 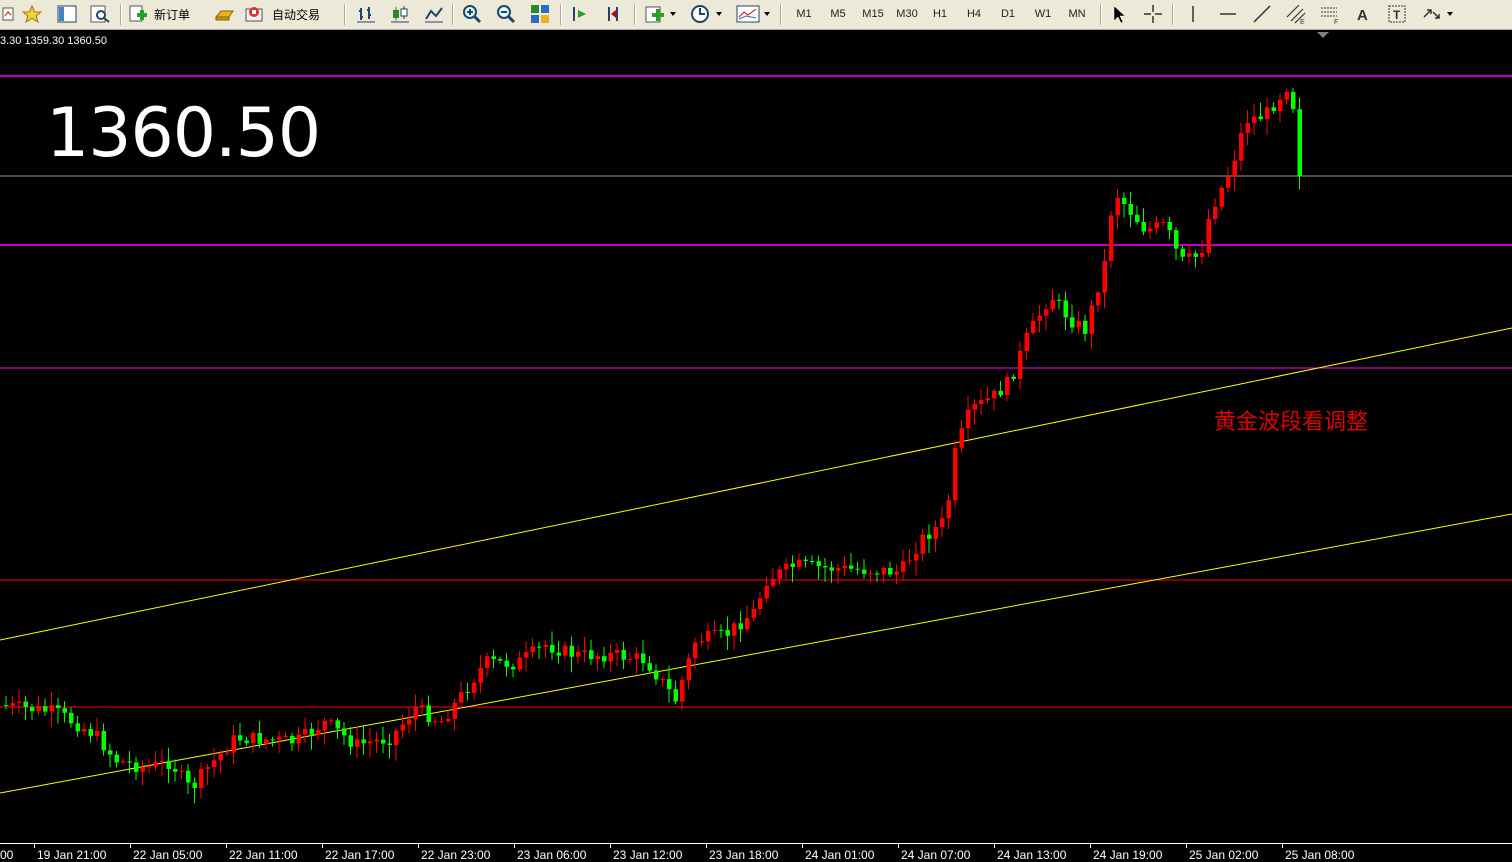 I want to click on time-label: 25 Jan 08:00, so click(x=1320, y=855).